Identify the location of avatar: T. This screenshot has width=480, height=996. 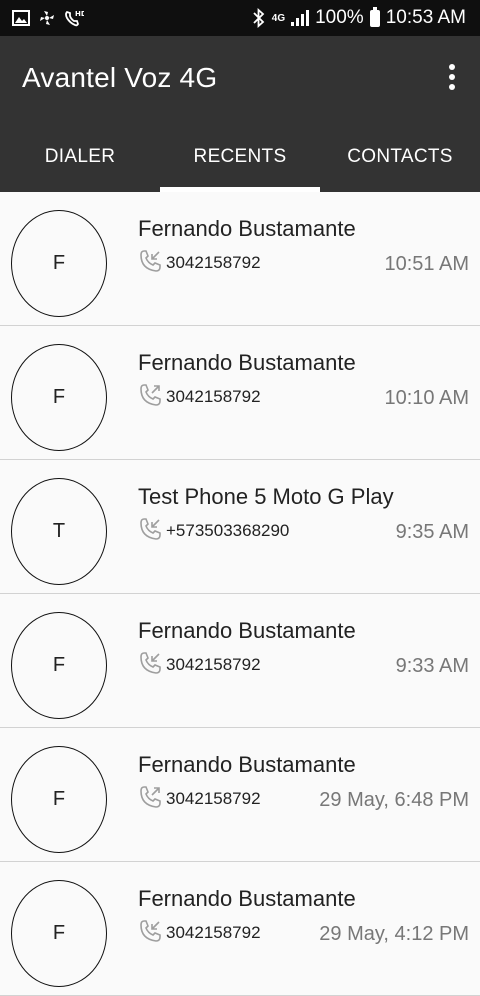
(59, 531).